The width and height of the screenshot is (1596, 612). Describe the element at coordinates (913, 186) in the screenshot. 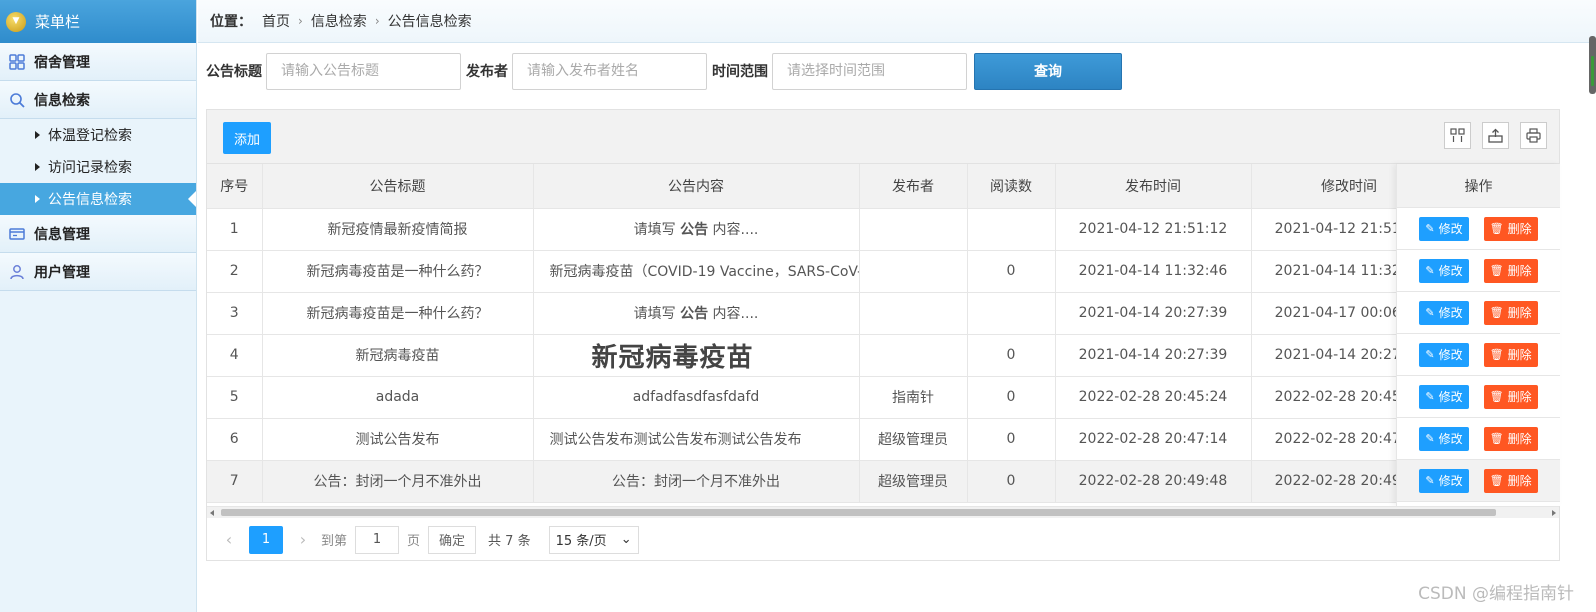

I see `column-header: 发布者` at that location.